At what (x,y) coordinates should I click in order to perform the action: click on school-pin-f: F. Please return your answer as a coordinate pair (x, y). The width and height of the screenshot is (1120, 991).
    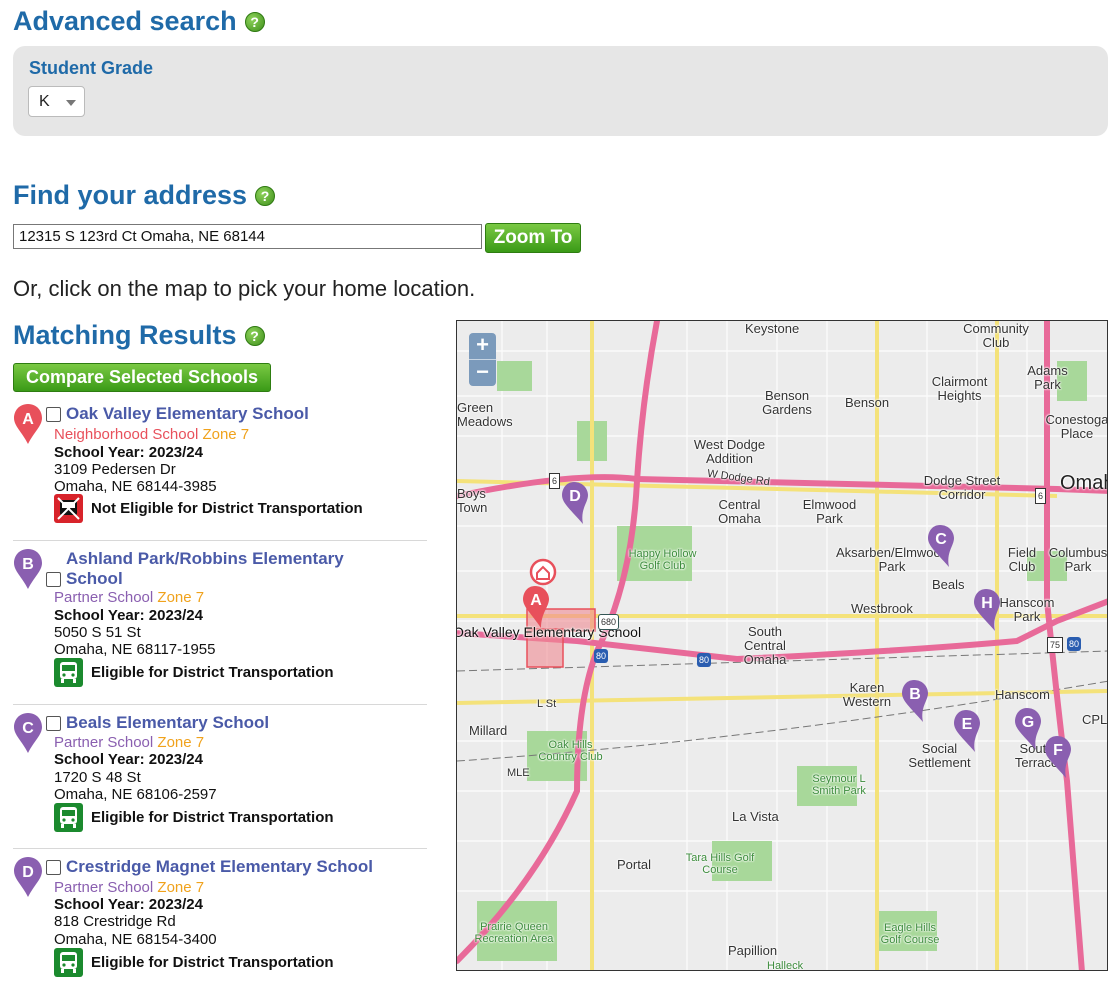
    Looking at the image, I should click on (1059, 757).